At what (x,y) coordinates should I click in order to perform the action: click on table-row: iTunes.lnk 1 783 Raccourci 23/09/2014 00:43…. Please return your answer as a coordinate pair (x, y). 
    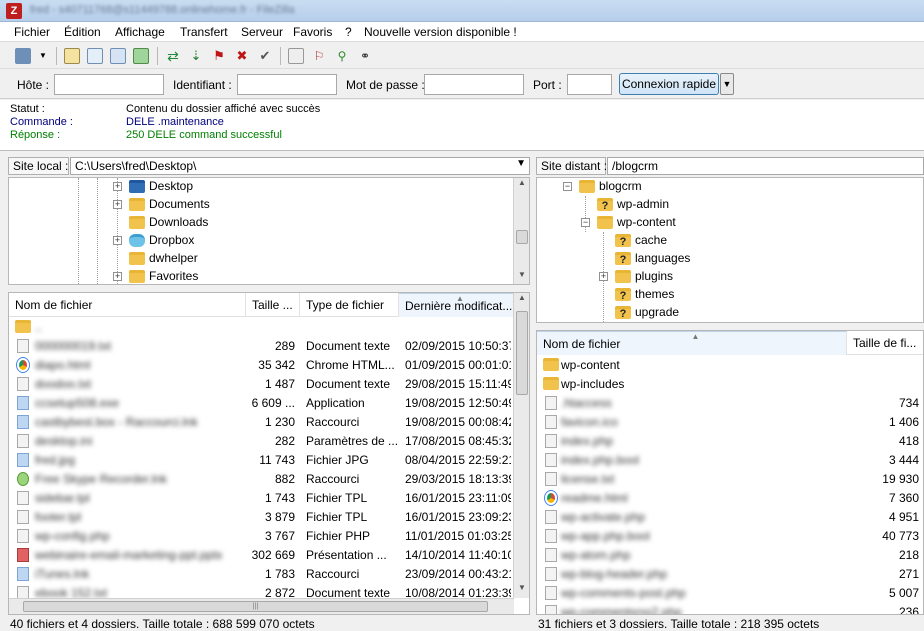
    Looking at the image, I should click on (261, 574).